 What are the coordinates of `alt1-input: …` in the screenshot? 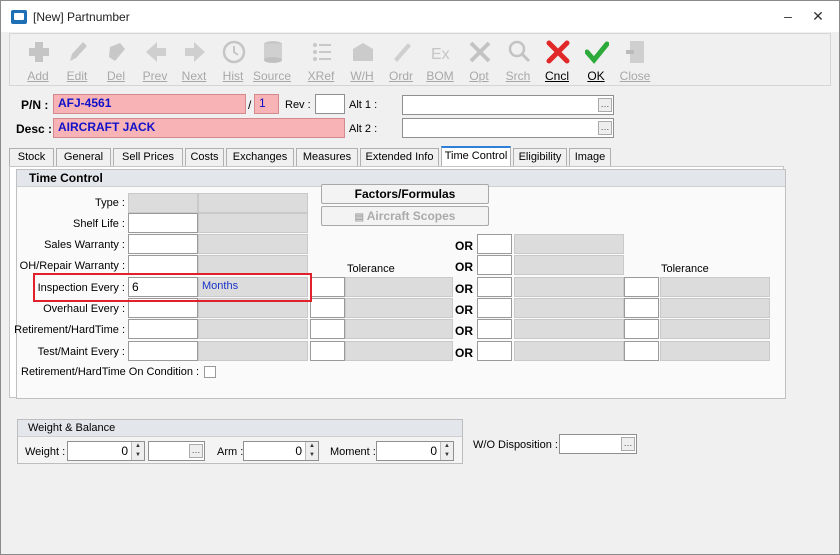 It's located at (508, 105).